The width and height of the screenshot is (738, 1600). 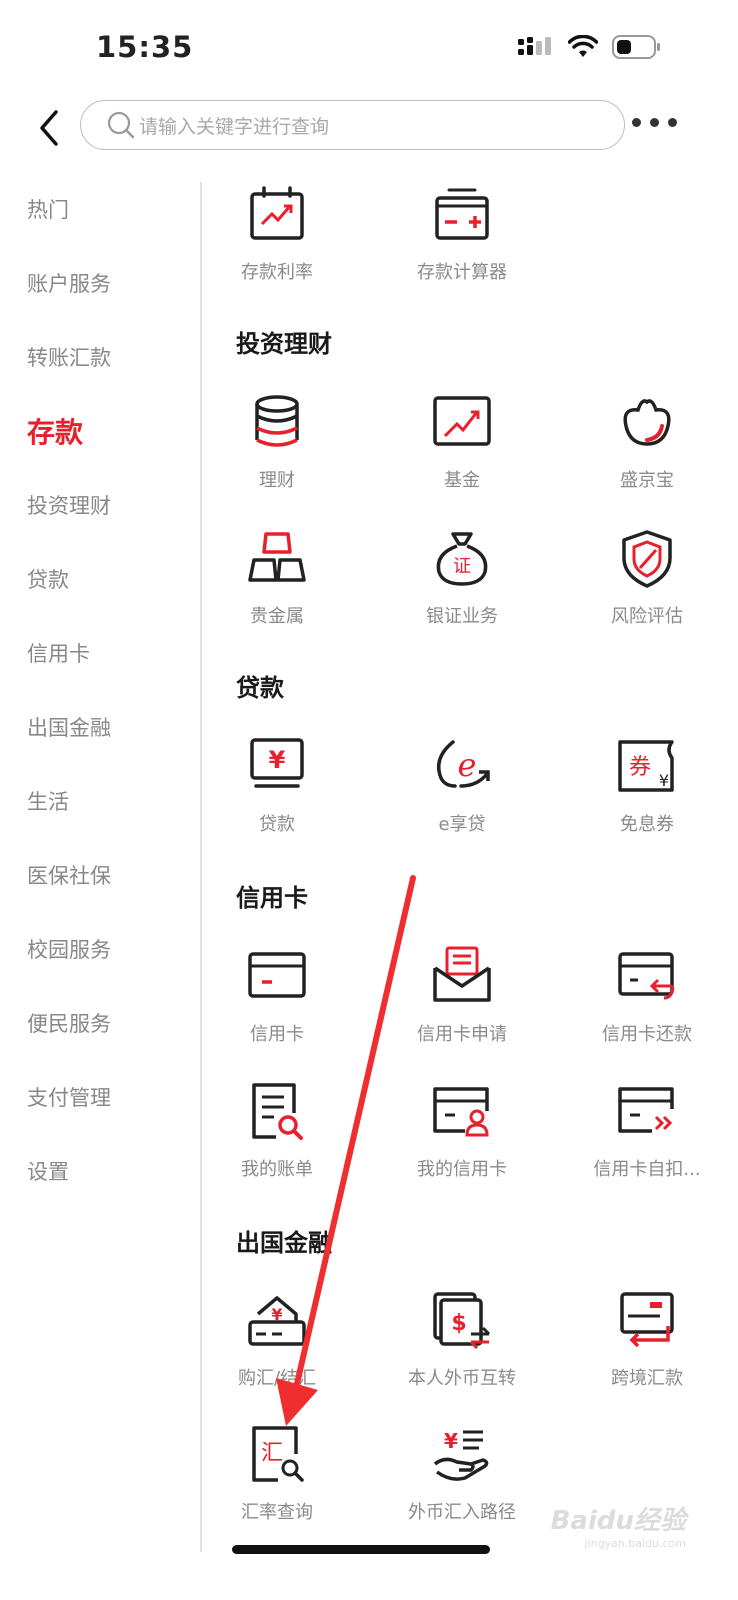 I want to click on fund-chart-icon, so click(x=462, y=421).